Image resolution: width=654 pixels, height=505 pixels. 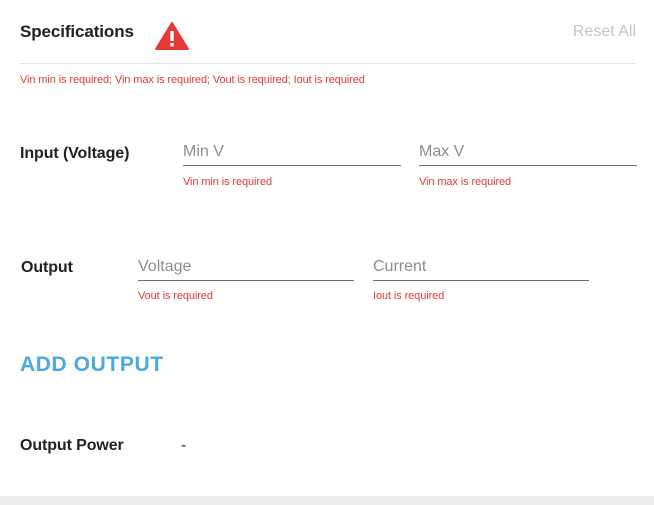 What do you see at coordinates (175, 296) in the screenshot?
I see `vout-error: Vout is required` at bounding box center [175, 296].